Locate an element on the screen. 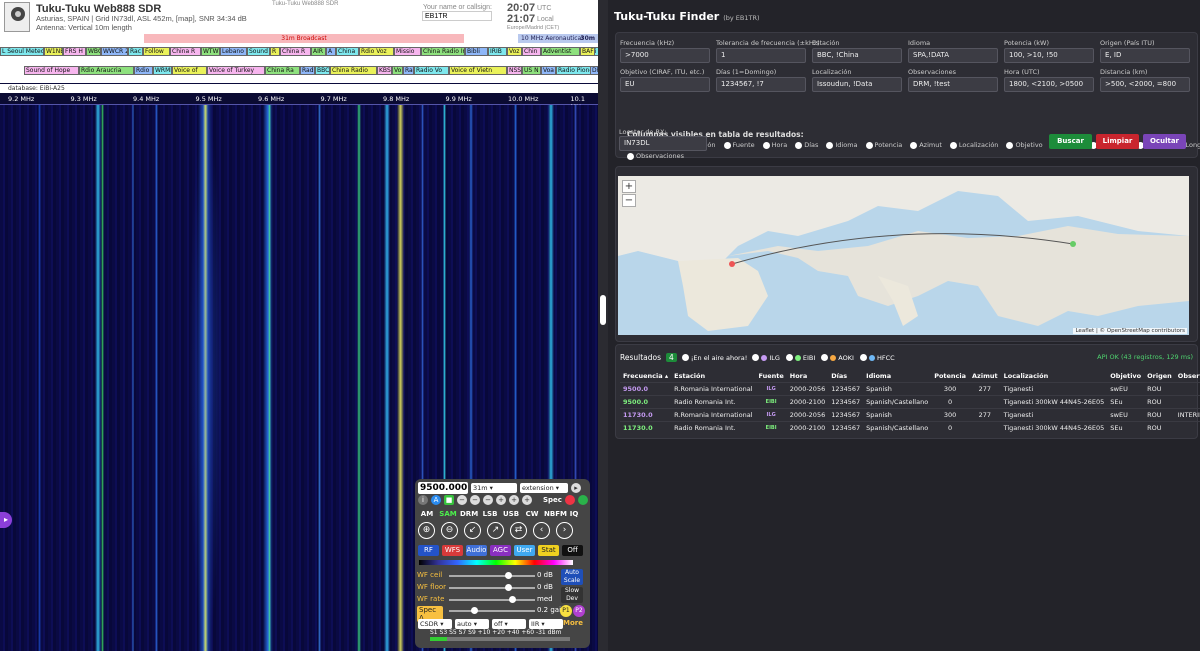 The image size is (1200, 651). station-label: R is located at coordinates (275, 51).